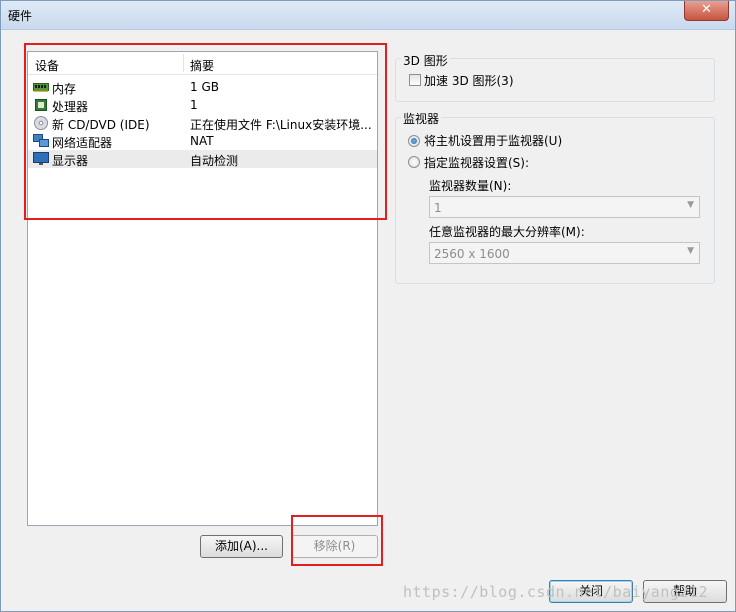 The height and width of the screenshot is (612, 736). What do you see at coordinates (20, 16) in the screenshot?
I see `window-title: 硬件` at bounding box center [20, 16].